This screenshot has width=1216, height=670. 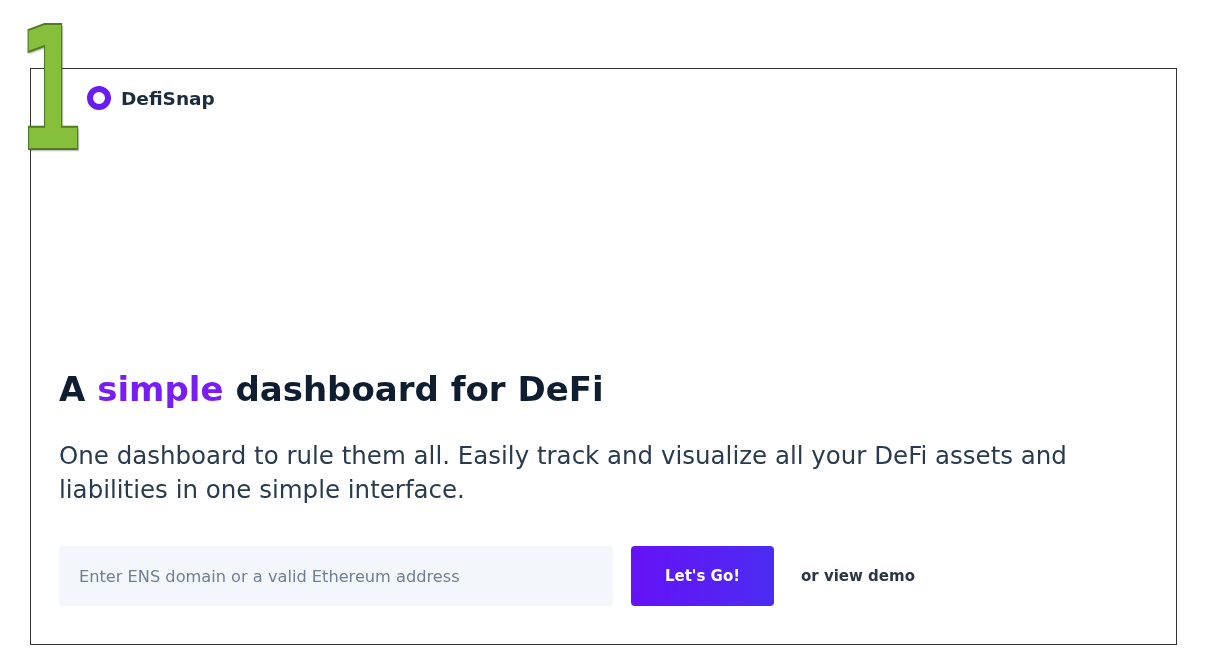 What do you see at coordinates (336, 576) in the screenshot?
I see `address-input-field: Enter ENS domain or a valid Ethereum address` at bounding box center [336, 576].